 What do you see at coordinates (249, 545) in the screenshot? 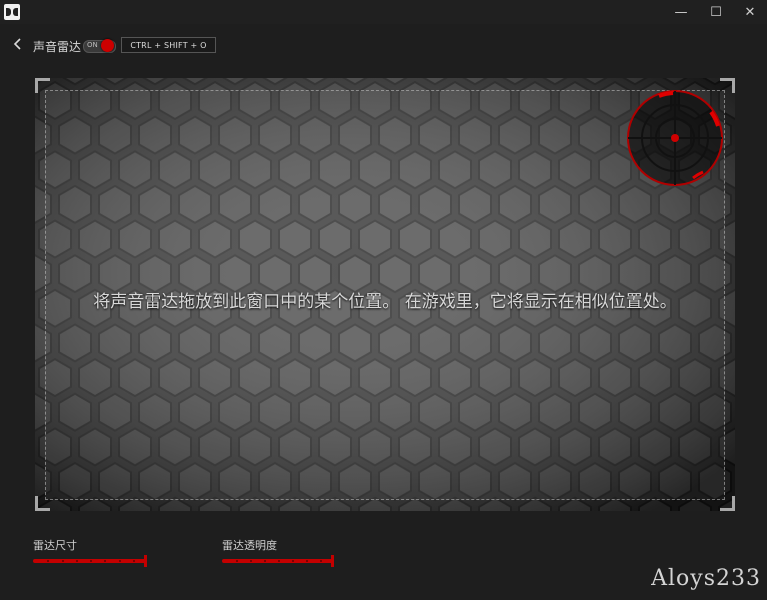
I see `radar-opacity-label: 雷达透明度` at bounding box center [249, 545].